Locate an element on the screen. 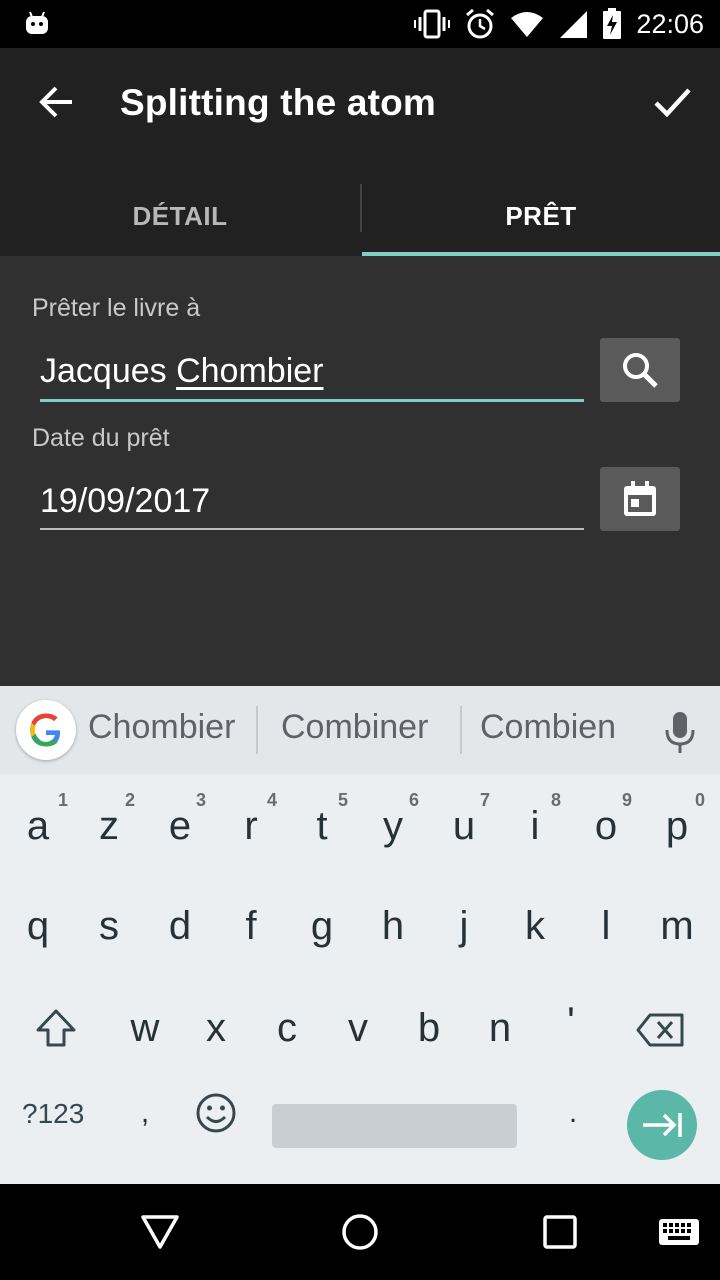 This screenshot has height=1280, width=720. tab-bar: DÉTAIL PRÊT is located at coordinates (360, 216).